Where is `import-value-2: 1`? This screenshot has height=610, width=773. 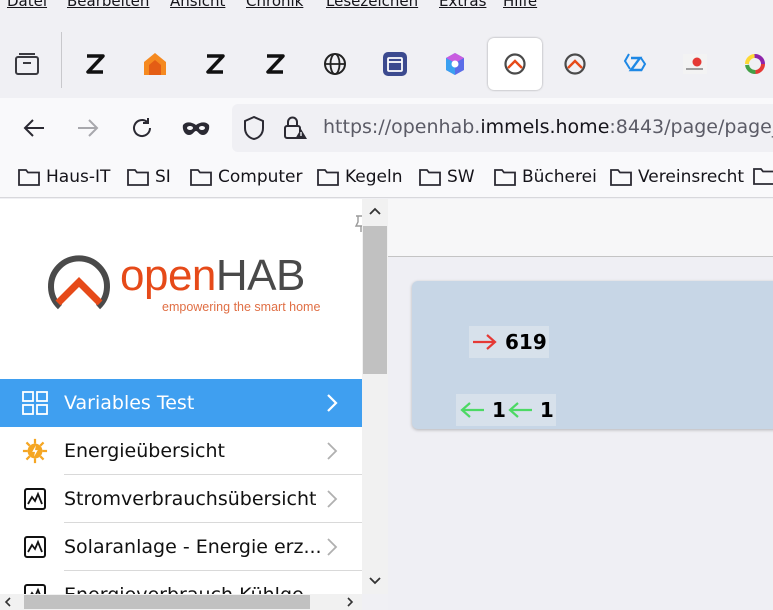
import-value-2: 1 is located at coordinates (546, 410).